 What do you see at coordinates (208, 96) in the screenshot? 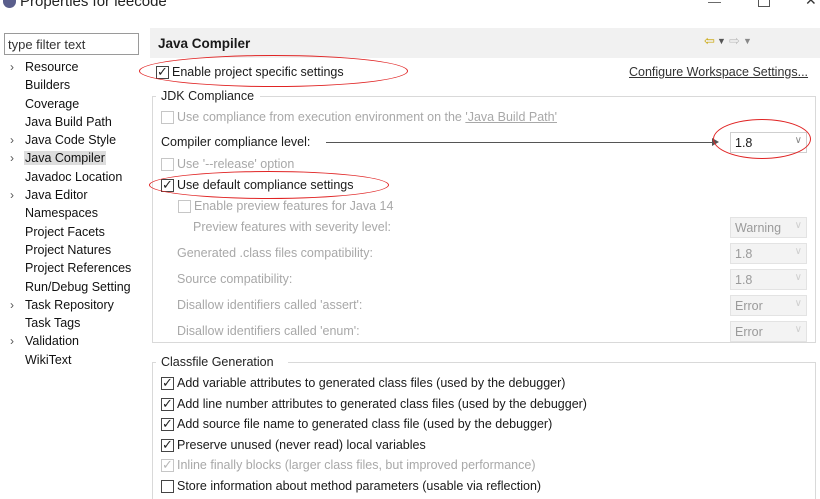
I see `jdk-group-label: JDK Compliance` at bounding box center [208, 96].